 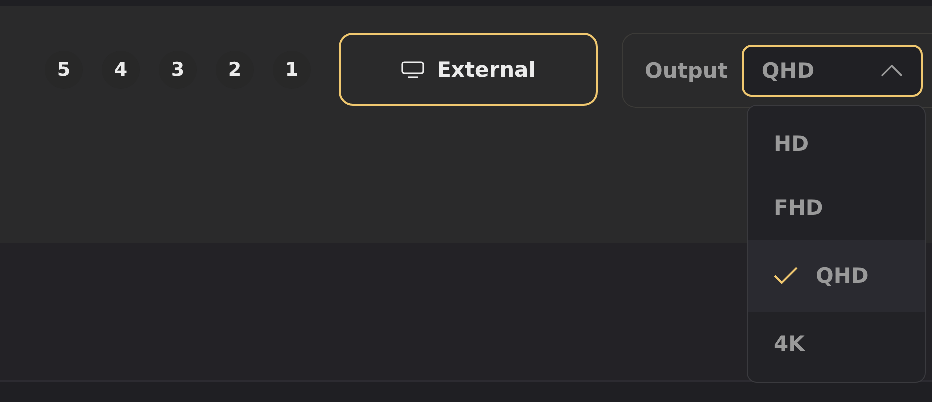 What do you see at coordinates (686, 70) in the screenshot?
I see `output-label: Output` at bounding box center [686, 70].